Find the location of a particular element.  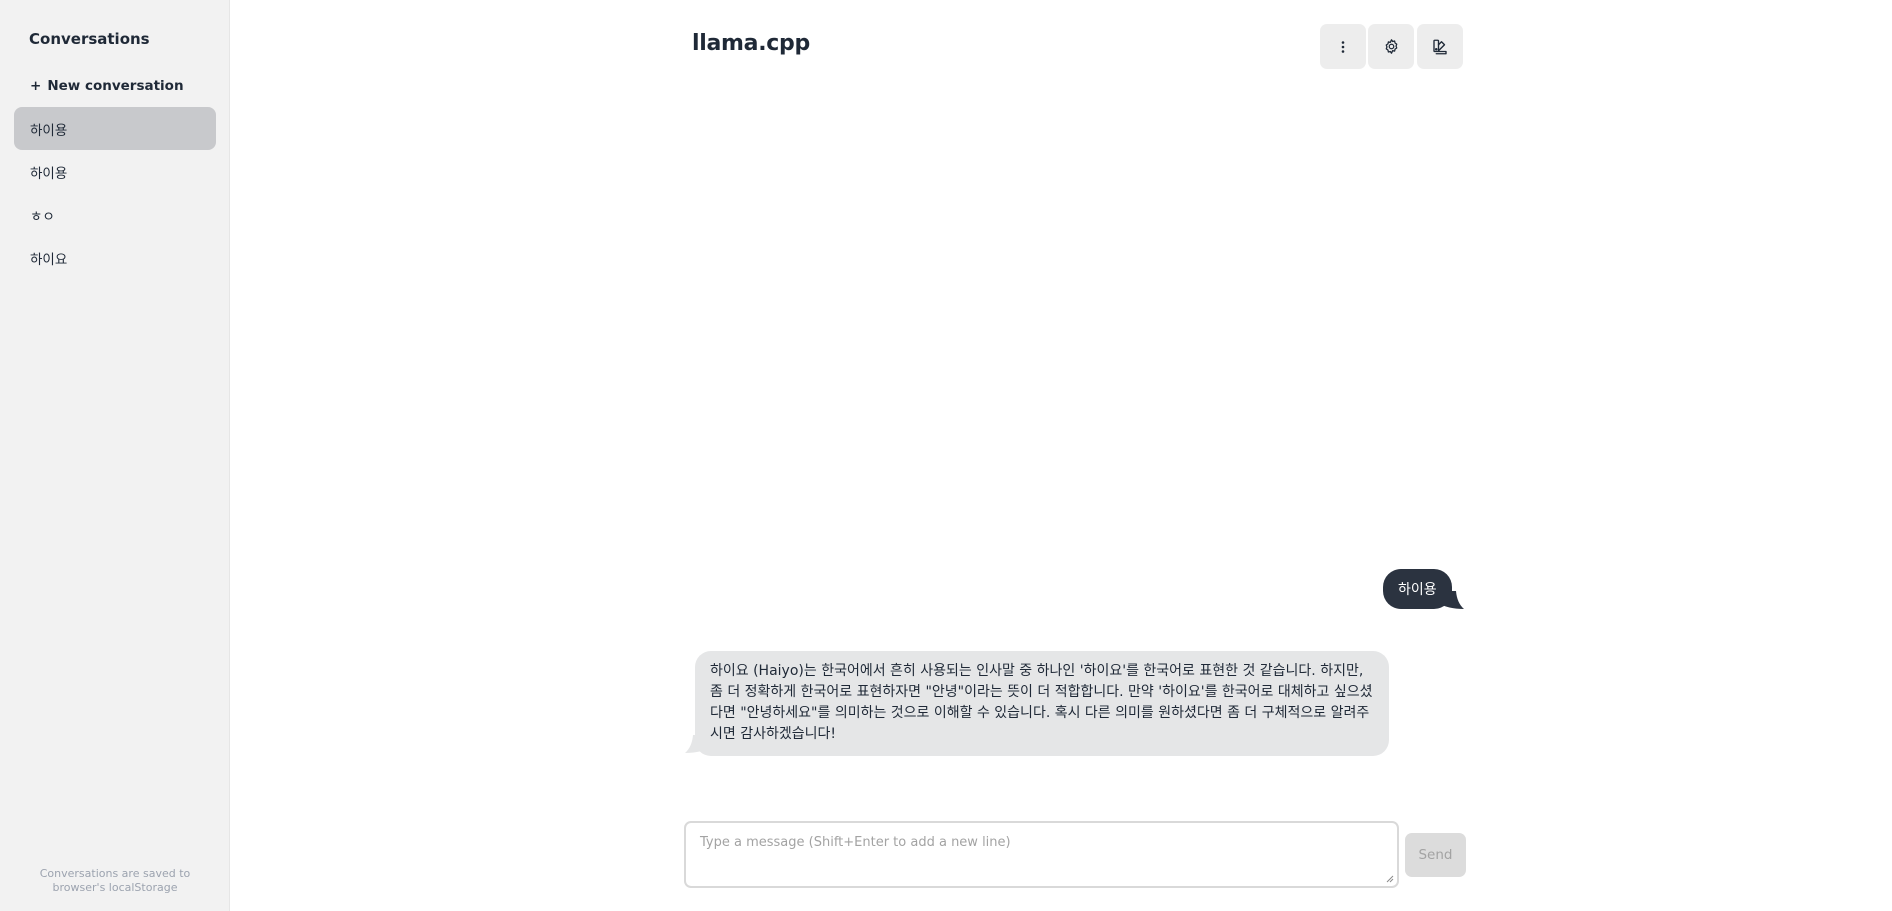

conversation-item: 하이요 is located at coordinates (115, 257).